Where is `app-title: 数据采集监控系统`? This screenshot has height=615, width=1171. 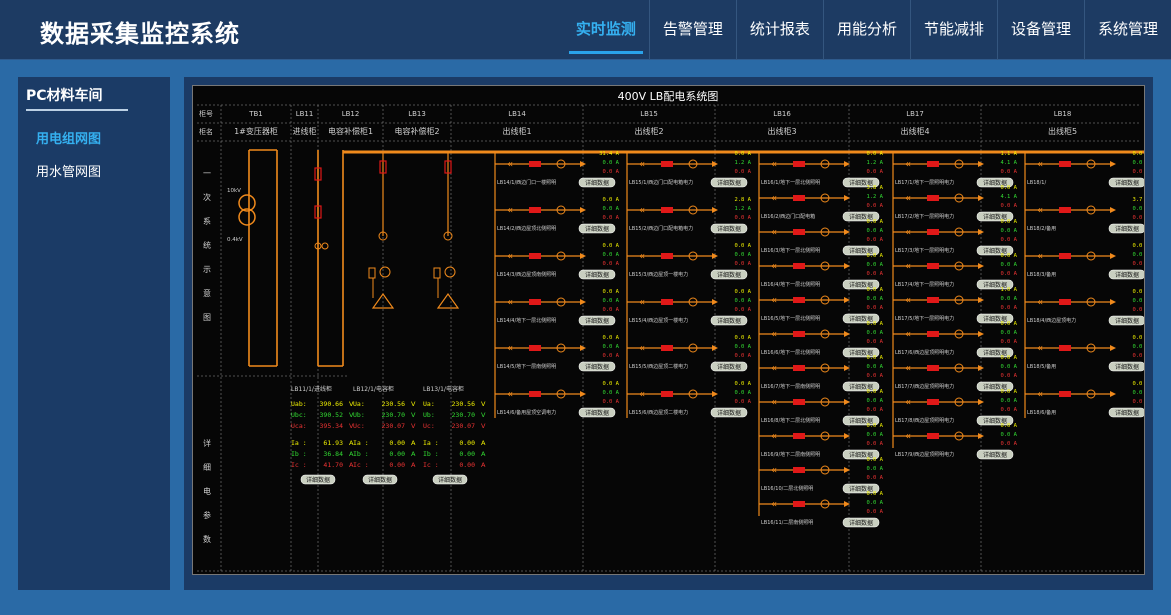 app-title: 数据采集监控系统 is located at coordinates (140, 34).